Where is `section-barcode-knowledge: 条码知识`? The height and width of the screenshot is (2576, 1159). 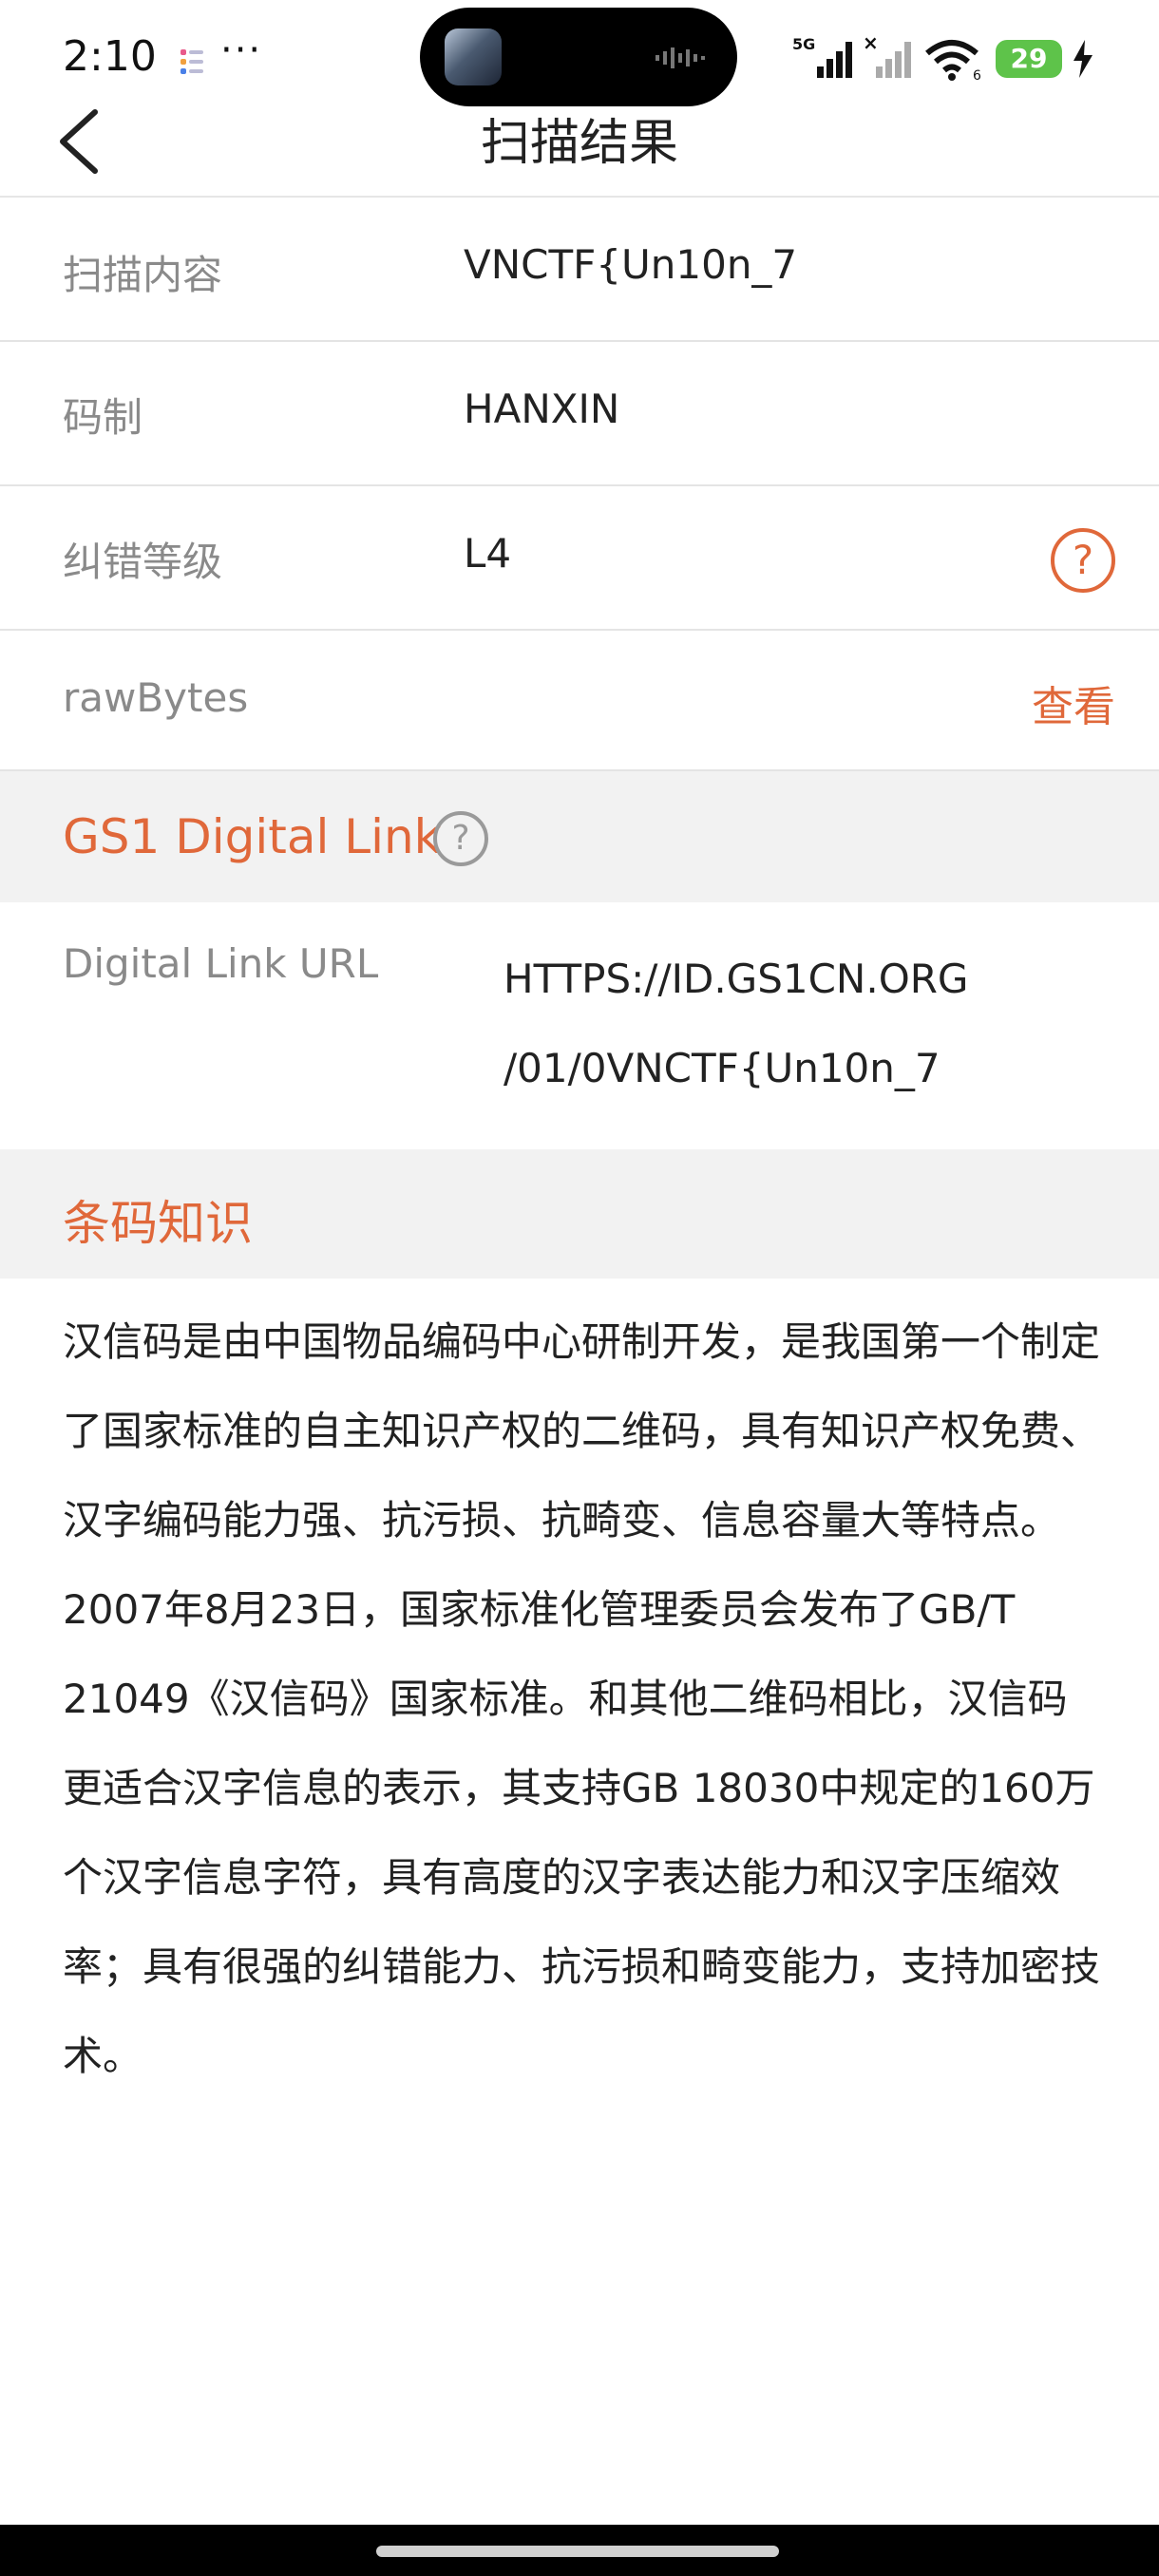 section-barcode-knowledge: 条码知识 is located at coordinates (579, 1214).